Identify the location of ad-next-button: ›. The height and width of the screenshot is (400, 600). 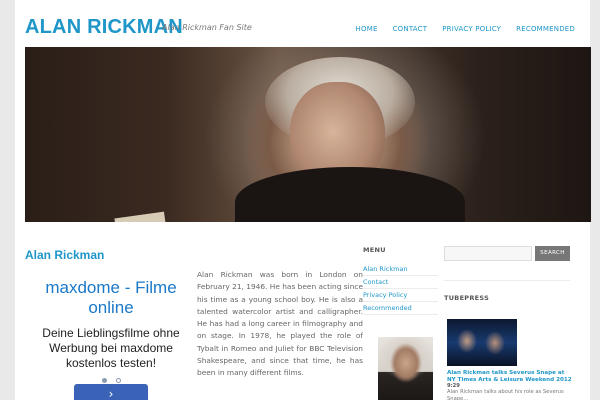
(111, 392).